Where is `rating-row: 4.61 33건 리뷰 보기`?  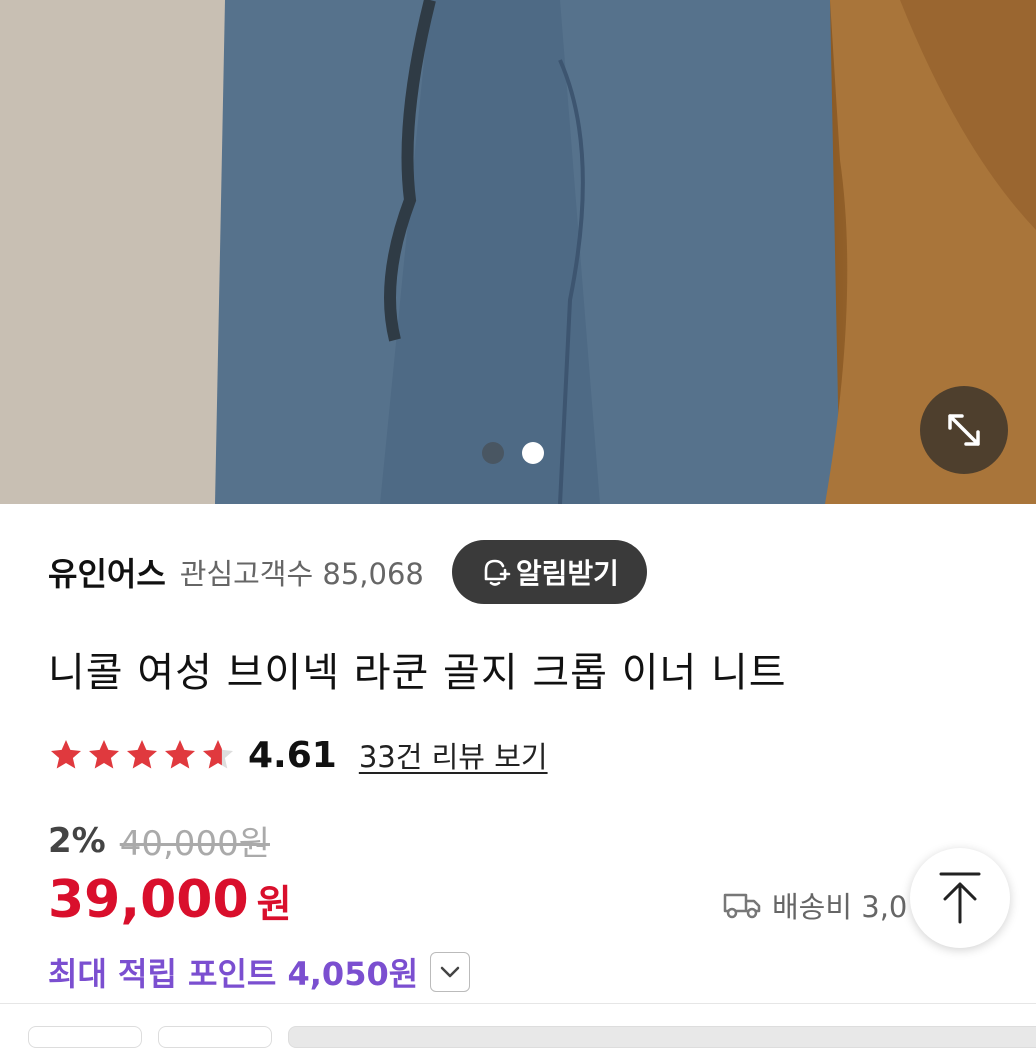
rating-row: 4.61 33건 리뷰 보기 is located at coordinates (298, 755).